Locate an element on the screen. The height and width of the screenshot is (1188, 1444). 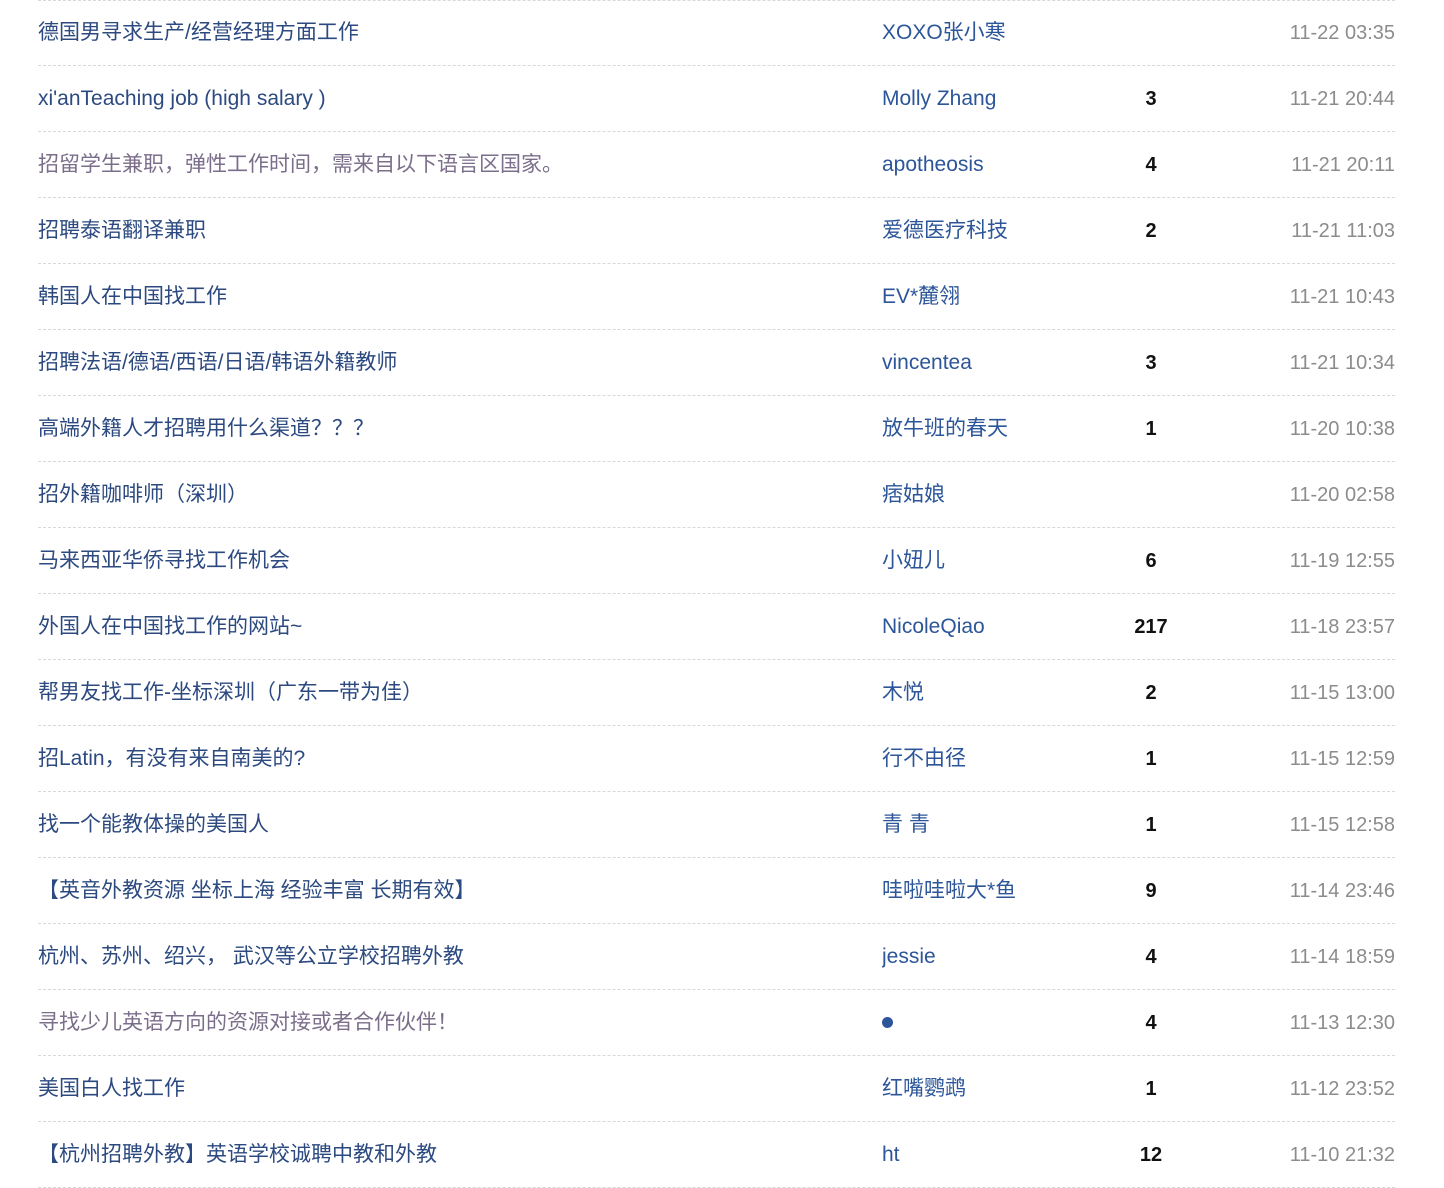
thread-author-link: 爱德医疗科技 is located at coordinates (989, 231).